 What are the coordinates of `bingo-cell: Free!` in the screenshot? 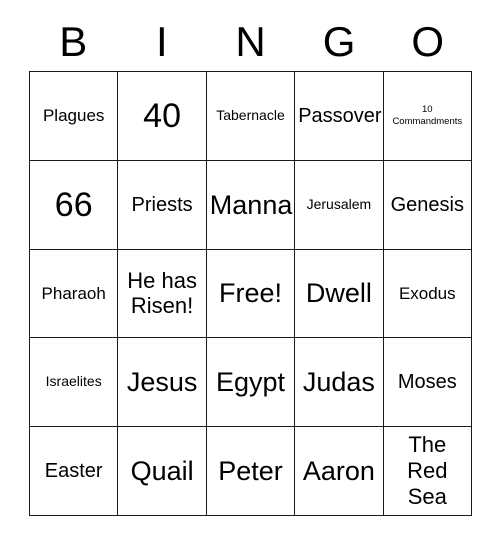 It's located at (251, 294).